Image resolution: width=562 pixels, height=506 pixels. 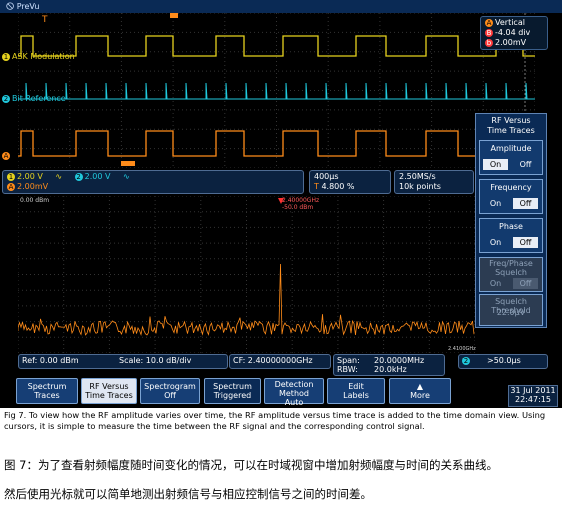 What do you see at coordinates (44, 20) in the screenshot?
I see `trigger-position-icon: T` at bounding box center [44, 20].